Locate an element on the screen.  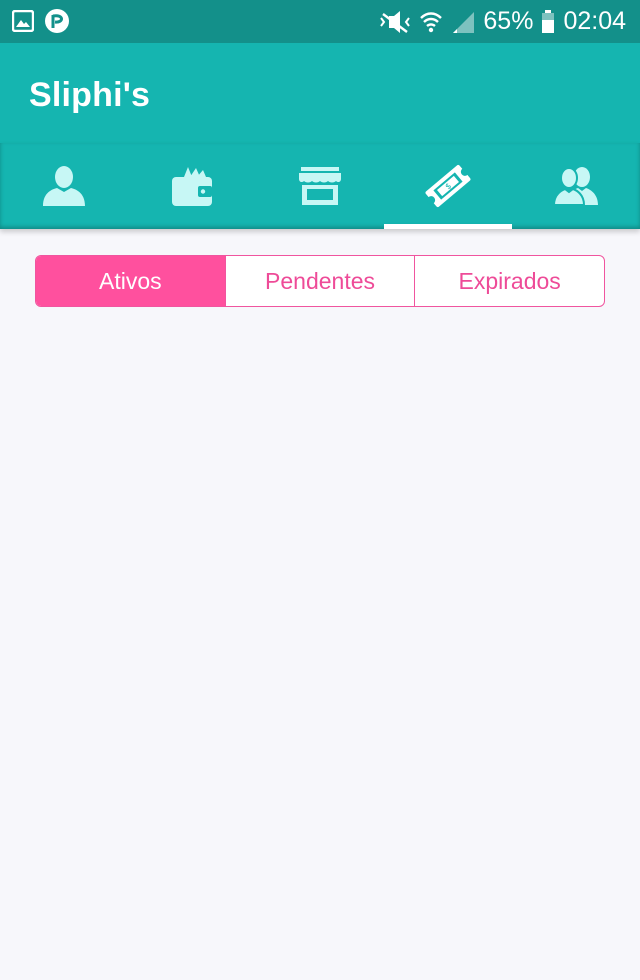
coupon-ticket-icon: $ is located at coordinates (448, 186).